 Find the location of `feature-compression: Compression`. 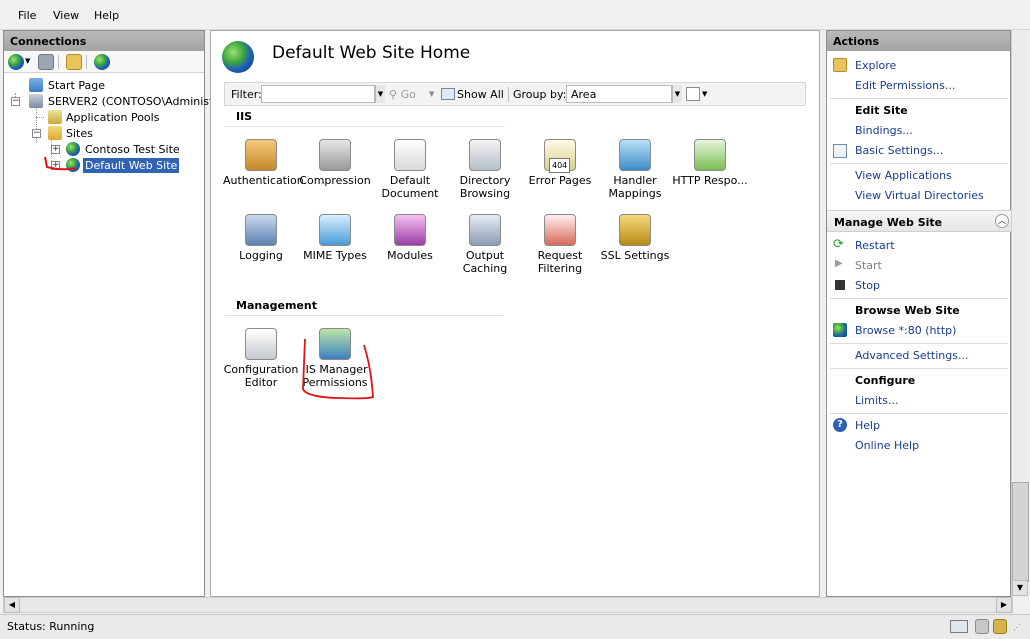

feature-compression: Compression is located at coordinates (335, 163).